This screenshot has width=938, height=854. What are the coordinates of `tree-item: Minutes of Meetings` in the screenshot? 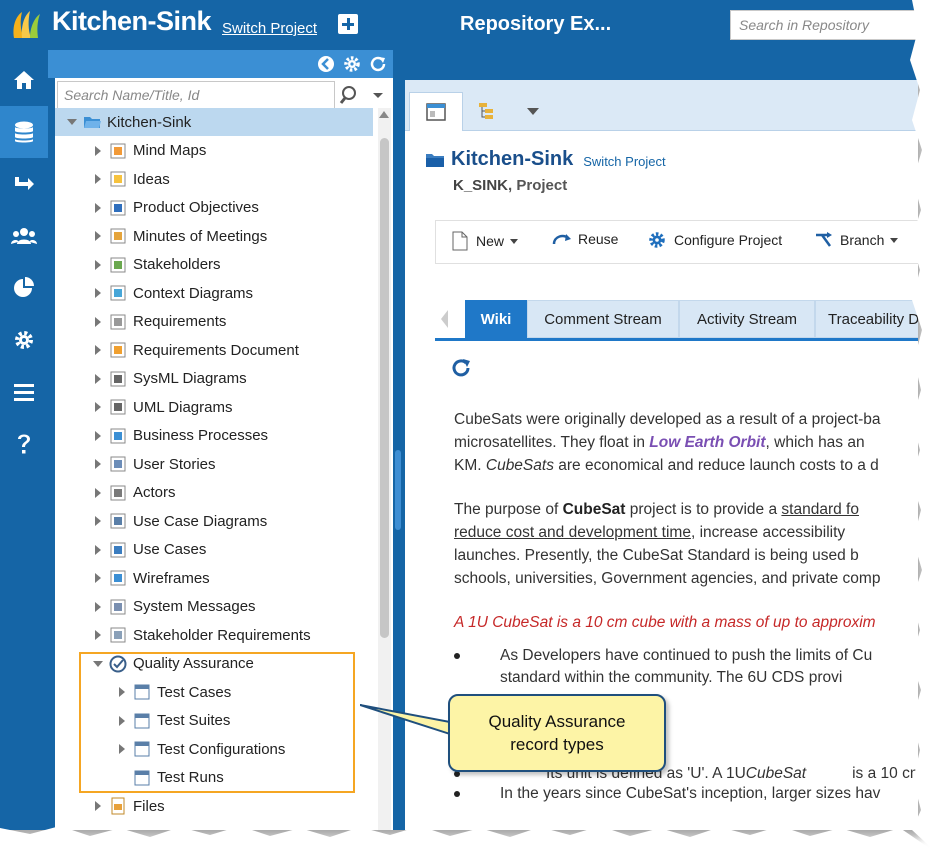 It's located at (179, 236).